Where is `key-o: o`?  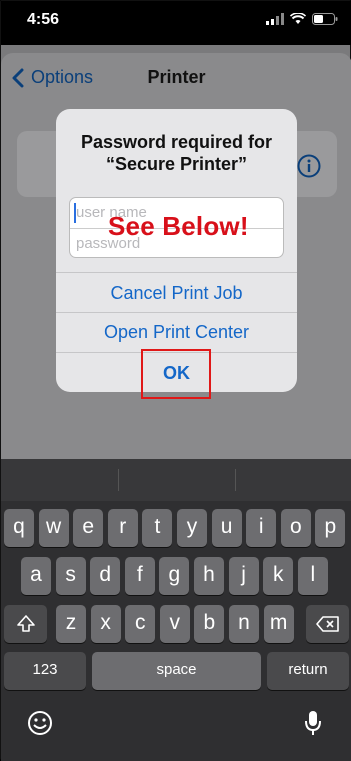
key-o: o is located at coordinates (295, 528).